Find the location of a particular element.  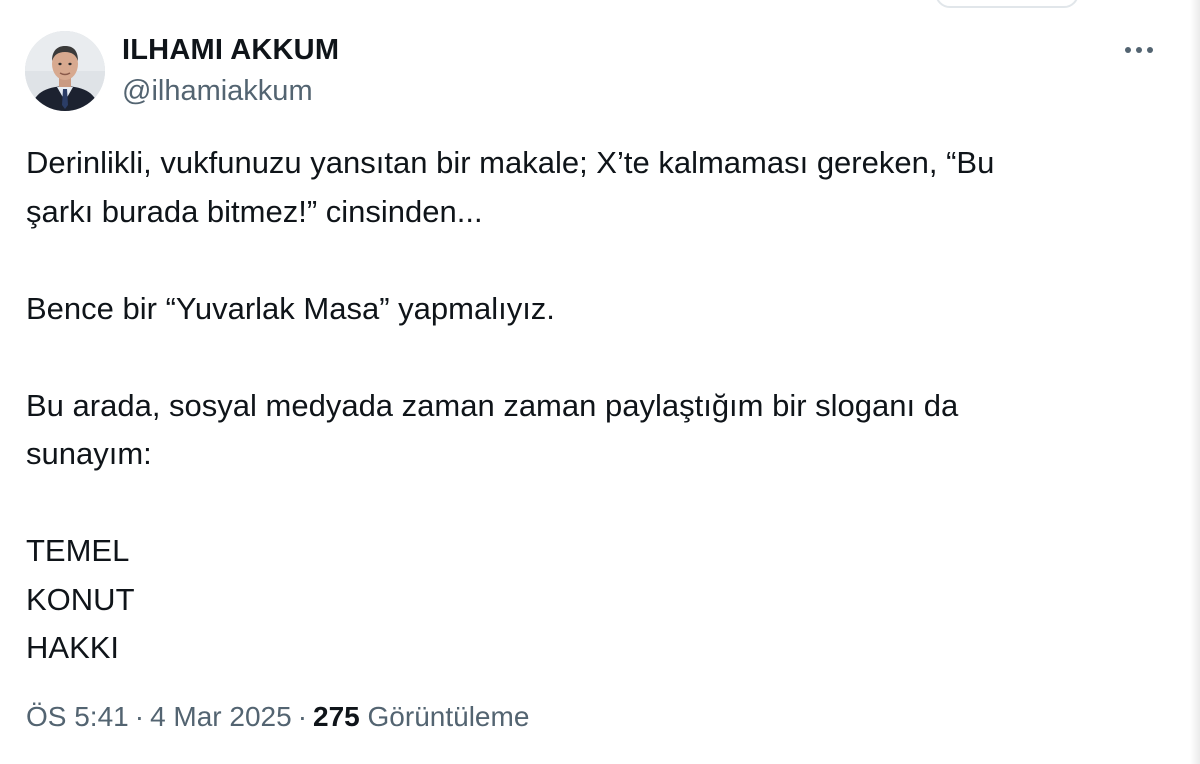

top-button-edge is located at coordinates (1007, 4).